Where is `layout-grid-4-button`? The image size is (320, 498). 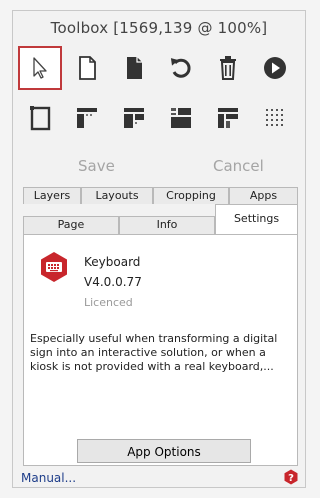 layout-grid-4-button is located at coordinates (228, 118).